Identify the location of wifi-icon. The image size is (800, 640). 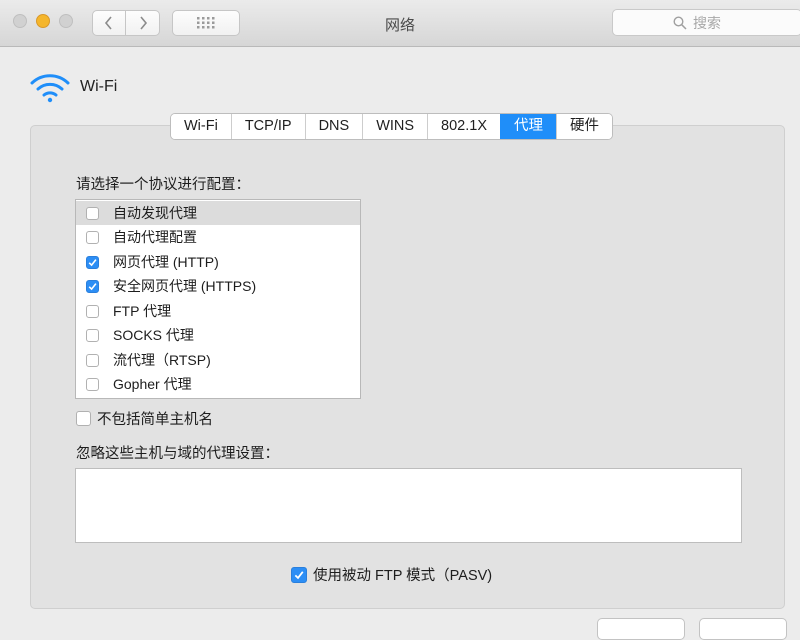
(50, 88).